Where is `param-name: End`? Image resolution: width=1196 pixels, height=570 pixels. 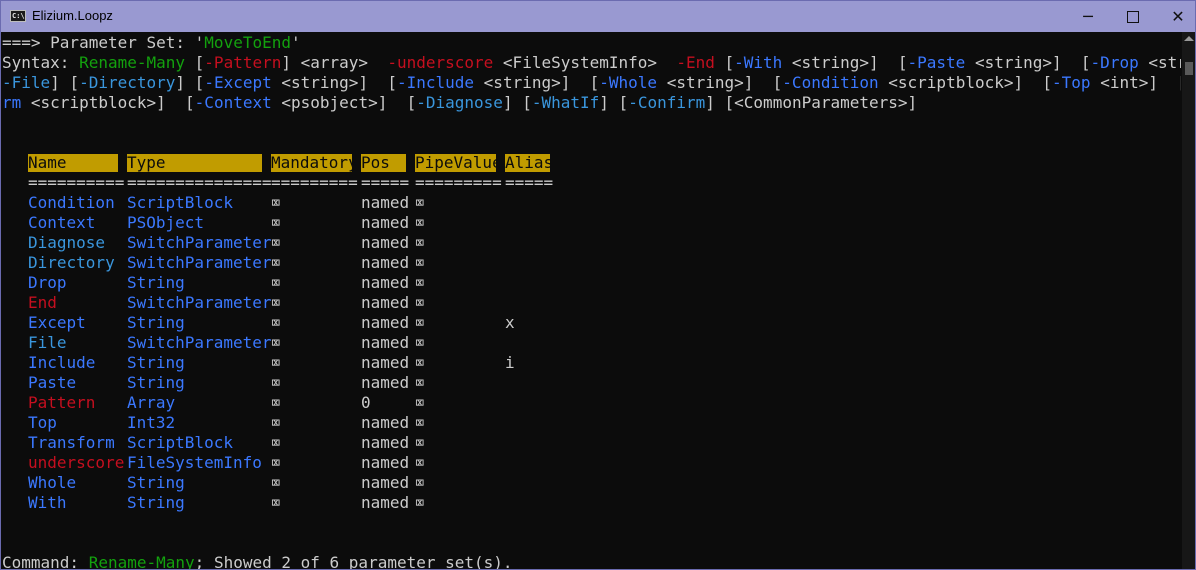 param-name: End is located at coordinates (42, 302).